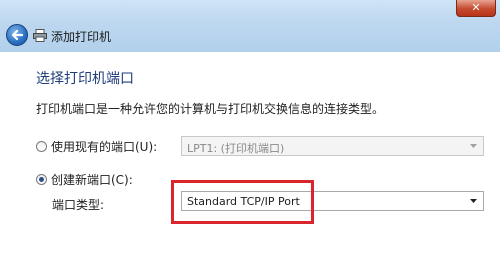 This screenshot has width=500, height=272. I want to click on close-icon: ✕, so click(476, 7).